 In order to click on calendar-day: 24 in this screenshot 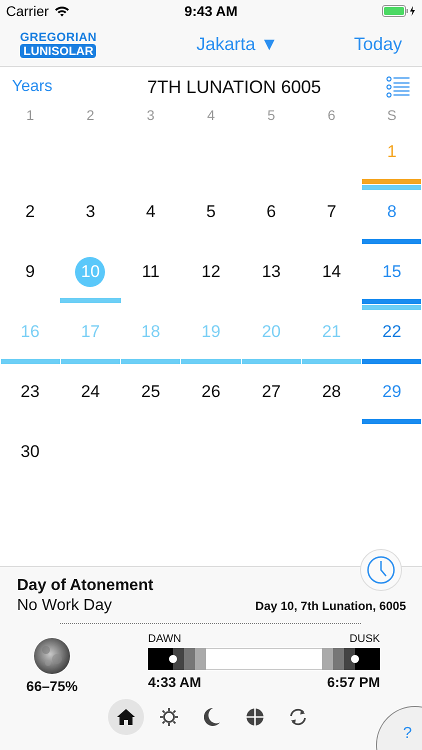, I will do `click(90, 392)`.